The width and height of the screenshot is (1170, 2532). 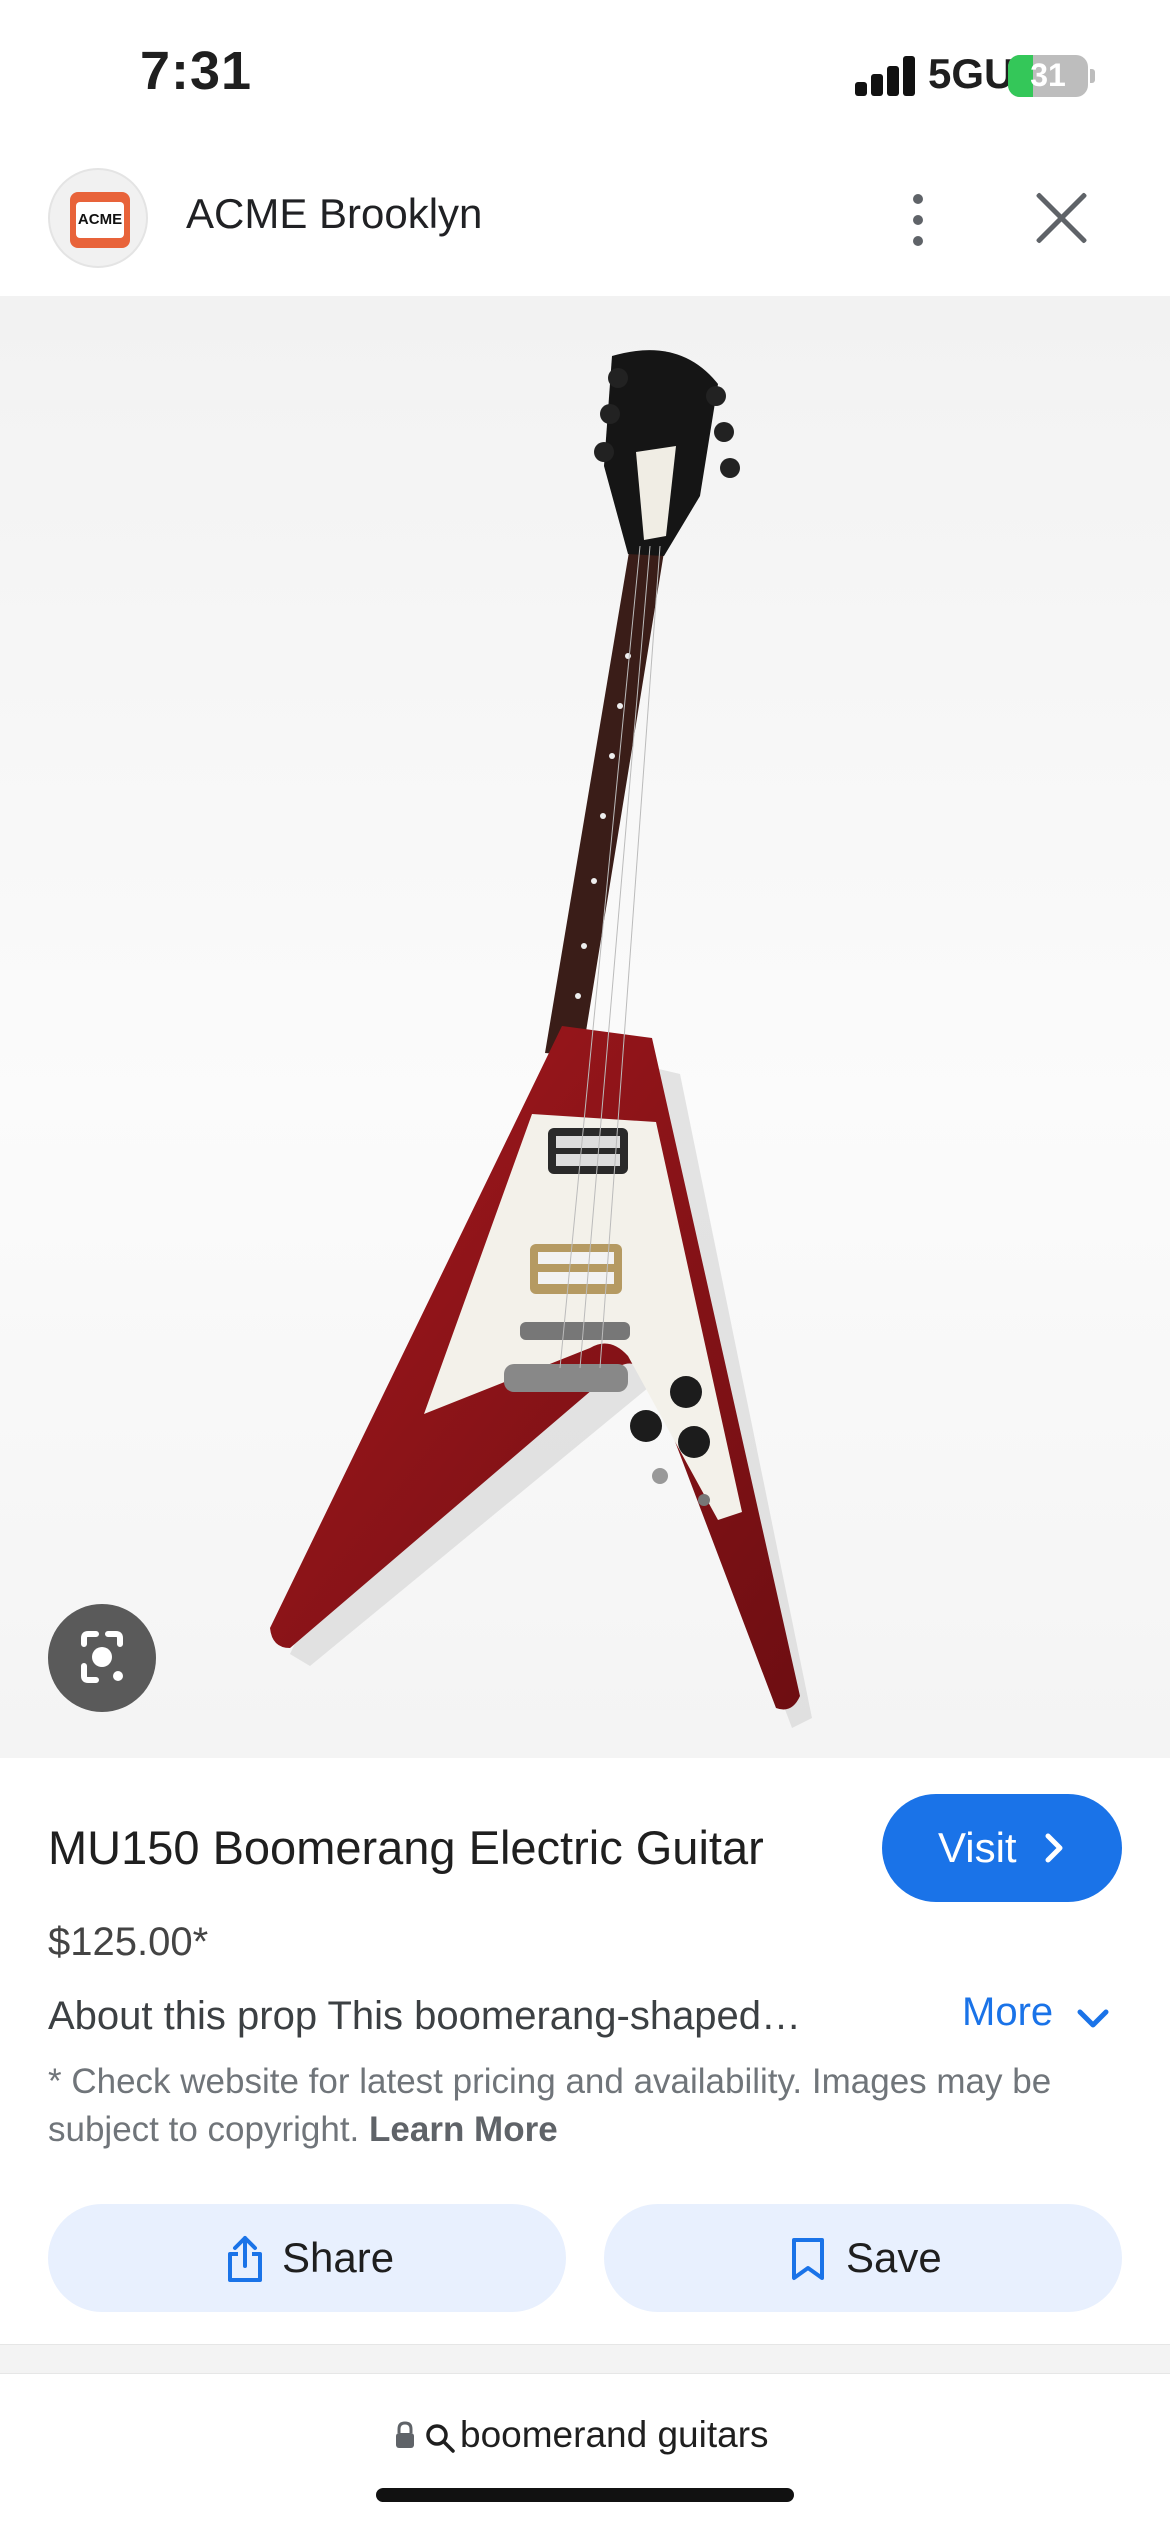 What do you see at coordinates (886, 76) in the screenshot?
I see `signal-icon` at bounding box center [886, 76].